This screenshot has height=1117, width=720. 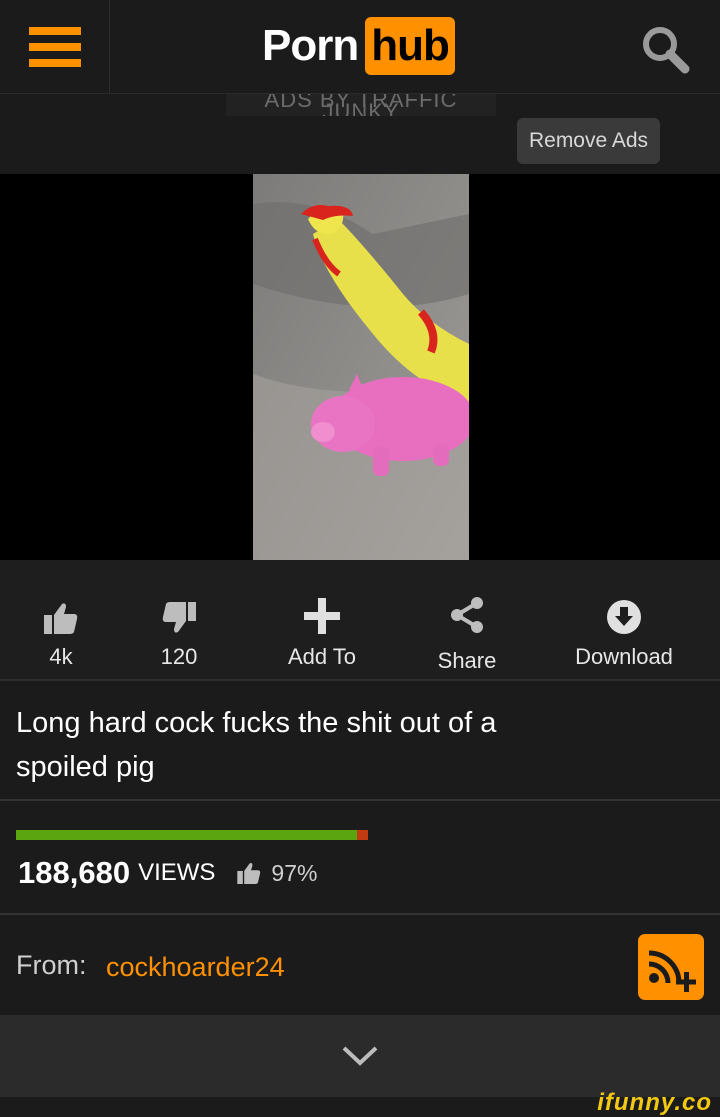 I want to click on dislike-button: 120, so click(x=179, y=620).